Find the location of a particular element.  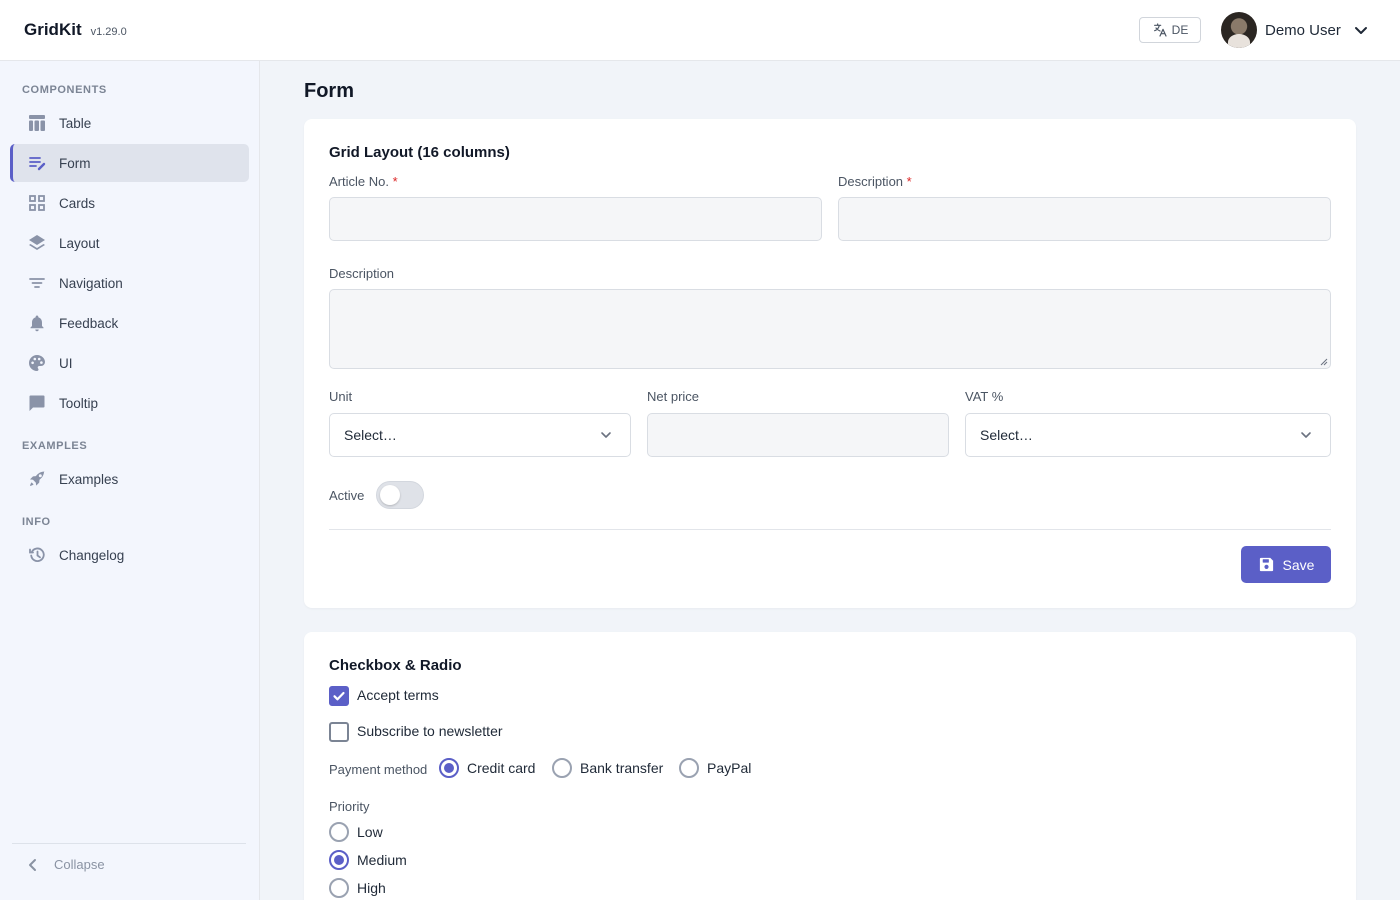

priority-radio-medium is located at coordinates (339, 860).